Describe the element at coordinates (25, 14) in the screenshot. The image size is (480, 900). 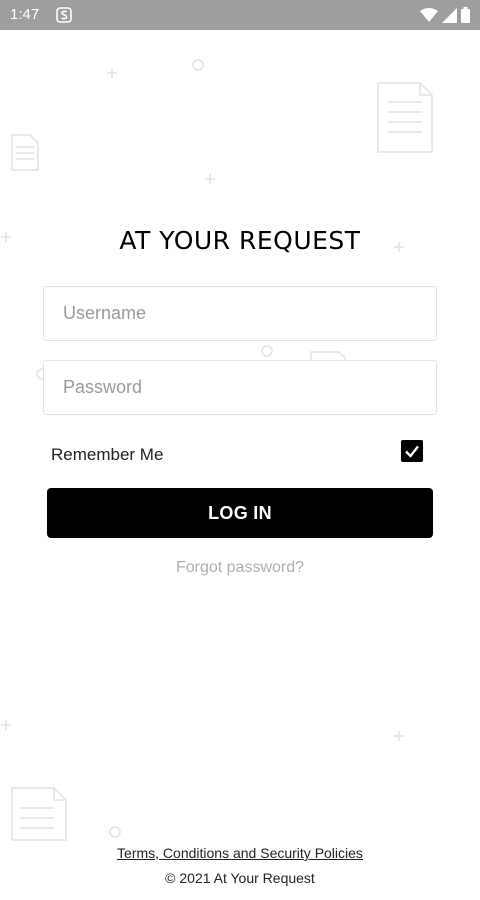
I see `status-time: 1:47` at that location.